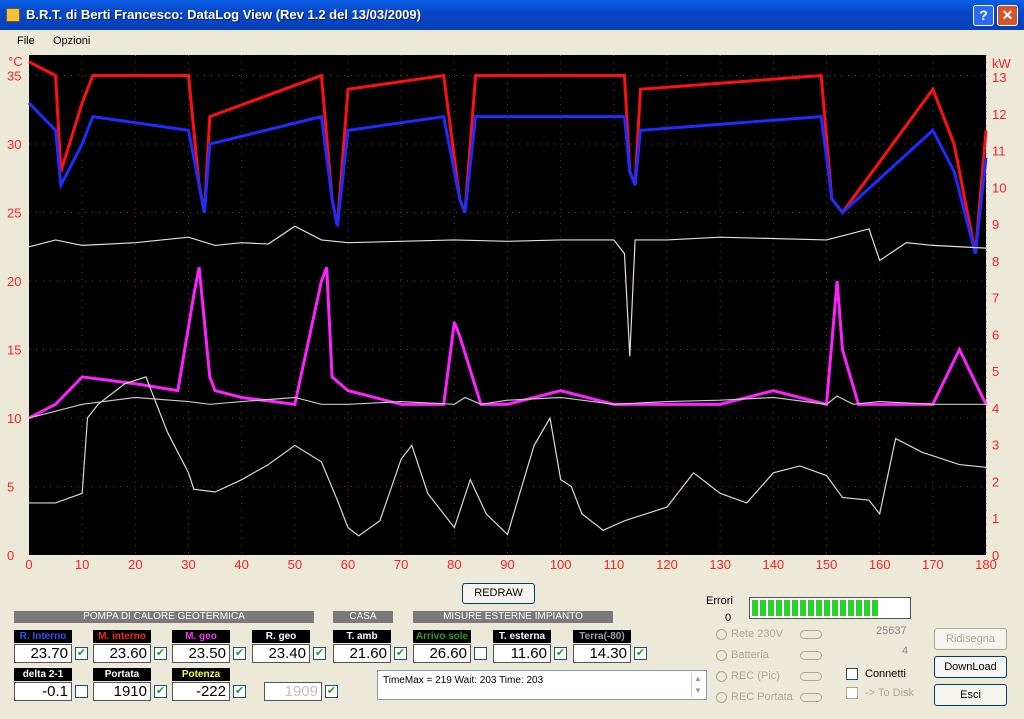  What do you see at coordinates (970, 695) in the screenshot?
I see `esci-button: Esci` at bounding box center [970, 695].